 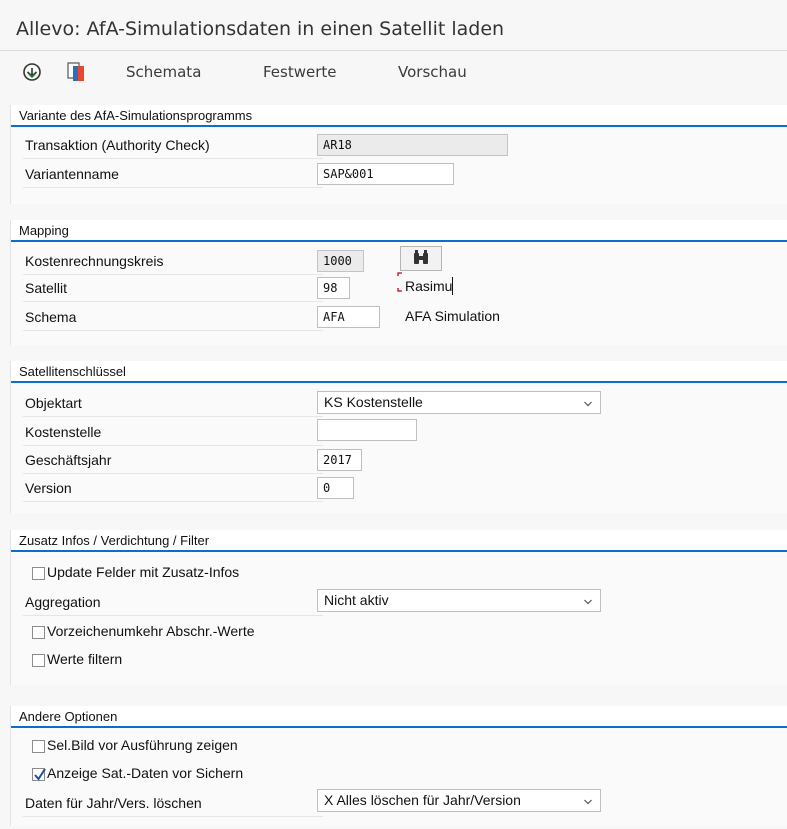 I want to click on schema-description: AFA Simulation, so click(x=452, y=316).